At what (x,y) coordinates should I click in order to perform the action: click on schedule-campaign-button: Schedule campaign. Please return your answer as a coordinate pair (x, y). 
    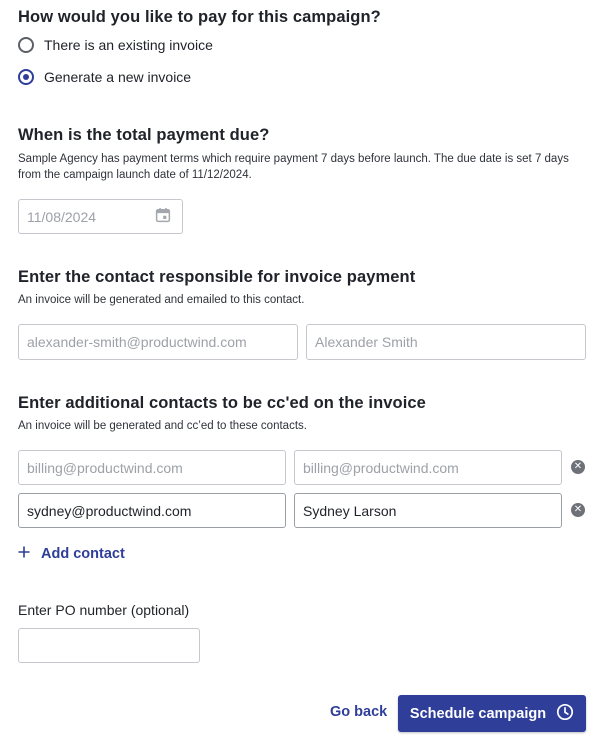
    Looking at the image, I should click on (492, 713).